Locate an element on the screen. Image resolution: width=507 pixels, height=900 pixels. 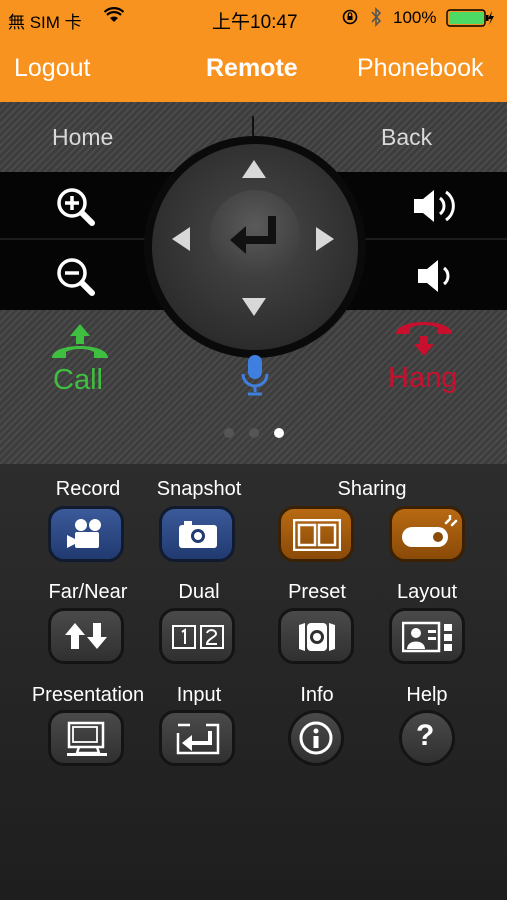
camera-icon is located at coordinates (198, 536).